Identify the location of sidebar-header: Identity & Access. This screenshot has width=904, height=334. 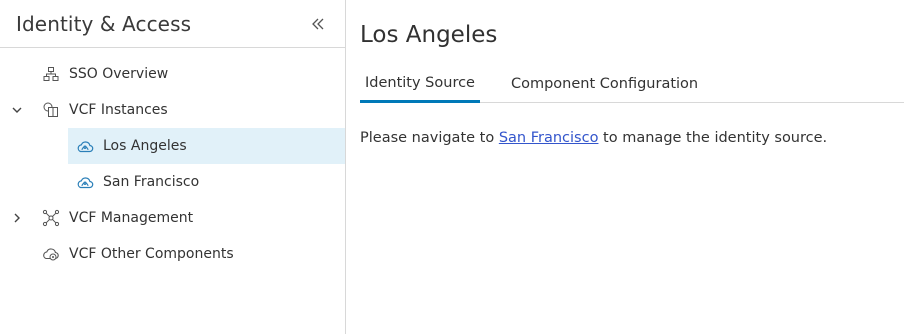
(172, 24).